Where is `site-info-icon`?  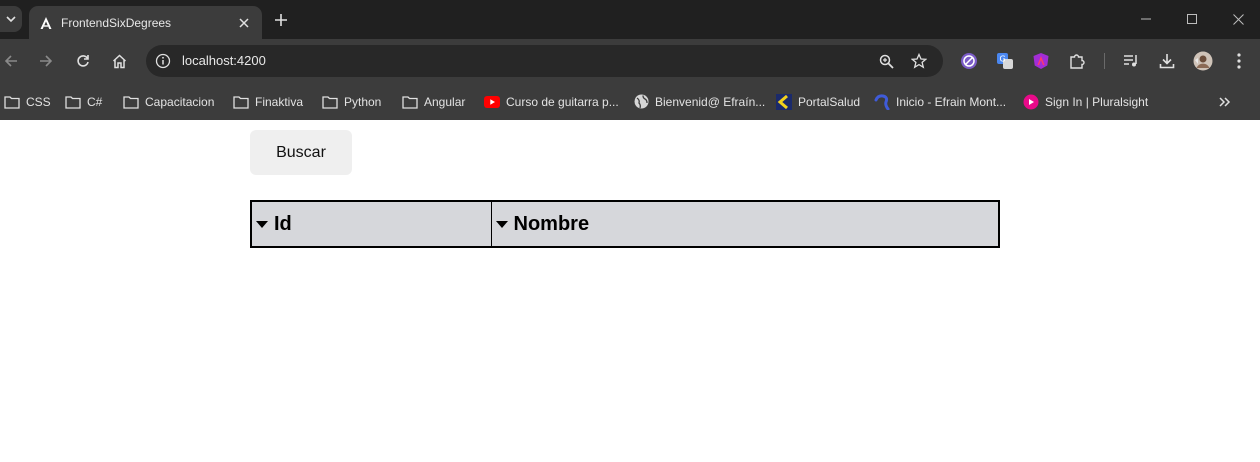
site-info-icon is located at coordinates (163, 61).